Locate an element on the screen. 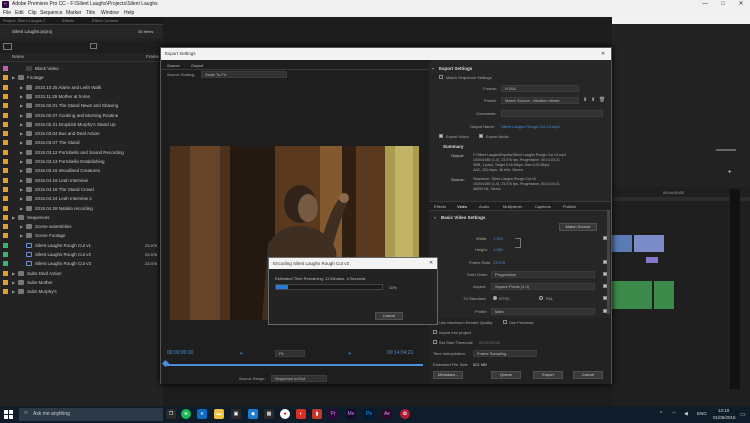  import-preset-icon: ⬆ is located at coordinates (593, 100).